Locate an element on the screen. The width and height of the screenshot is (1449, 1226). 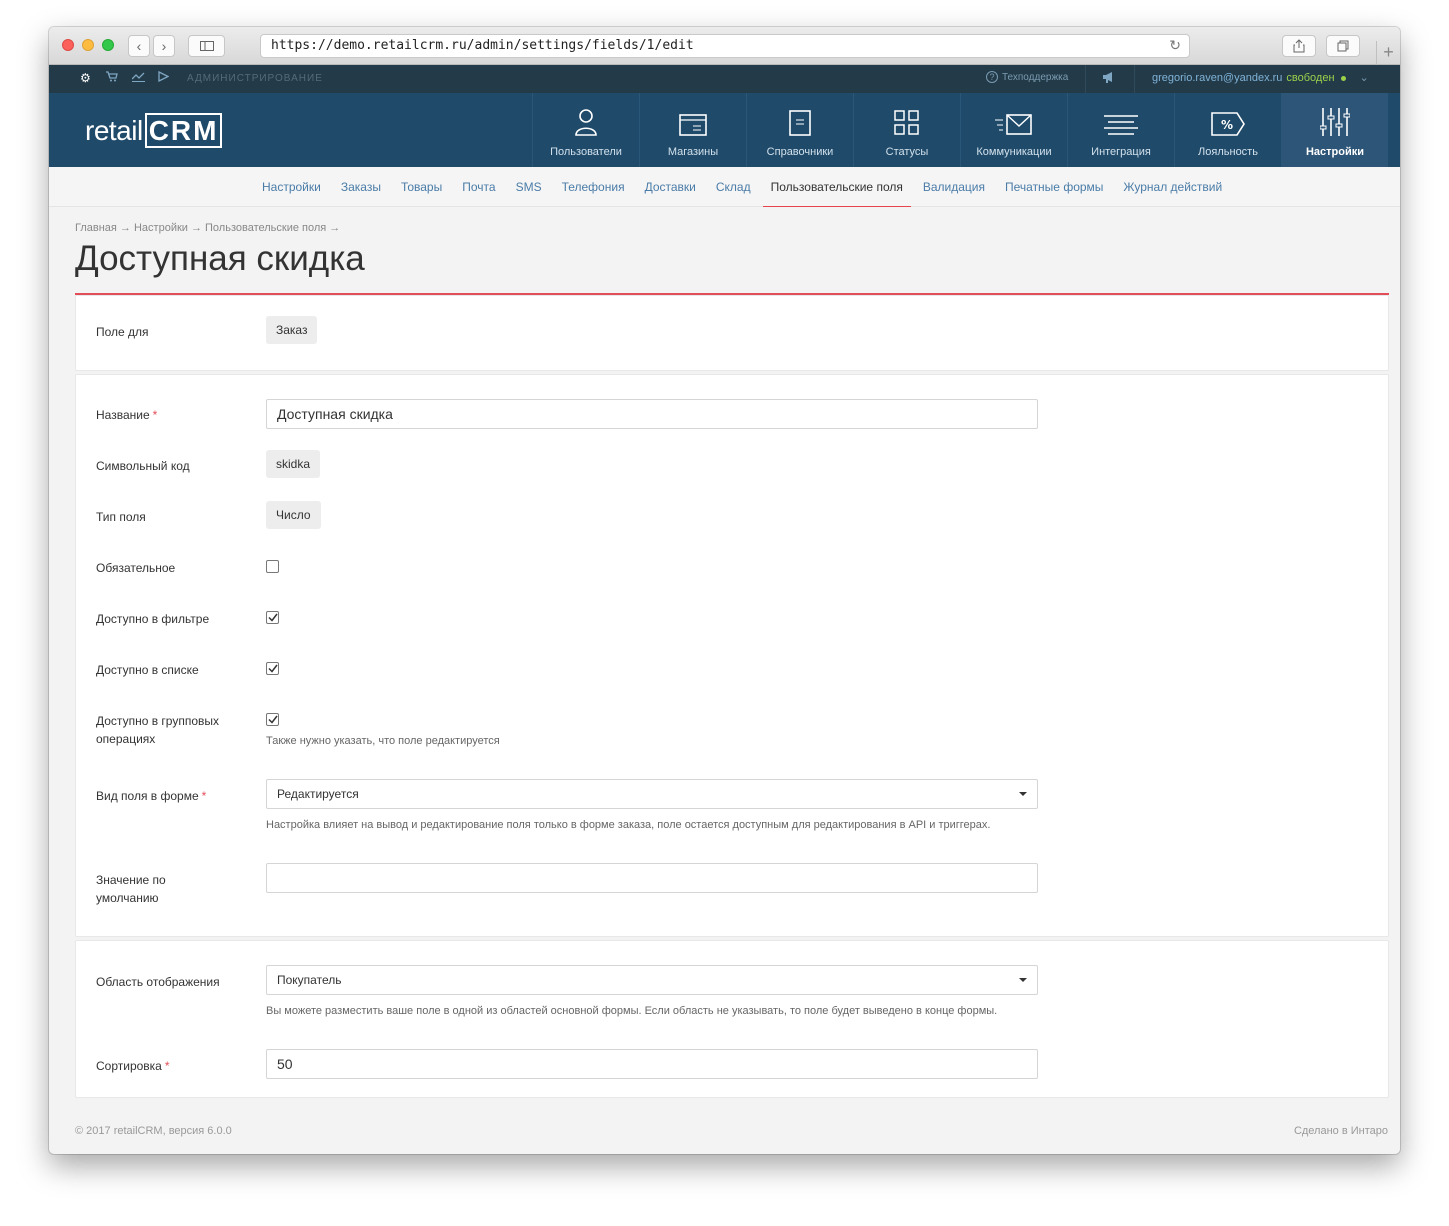
footer-made-by: Сделано в Интаро is located at coordinates (1341, 1131).